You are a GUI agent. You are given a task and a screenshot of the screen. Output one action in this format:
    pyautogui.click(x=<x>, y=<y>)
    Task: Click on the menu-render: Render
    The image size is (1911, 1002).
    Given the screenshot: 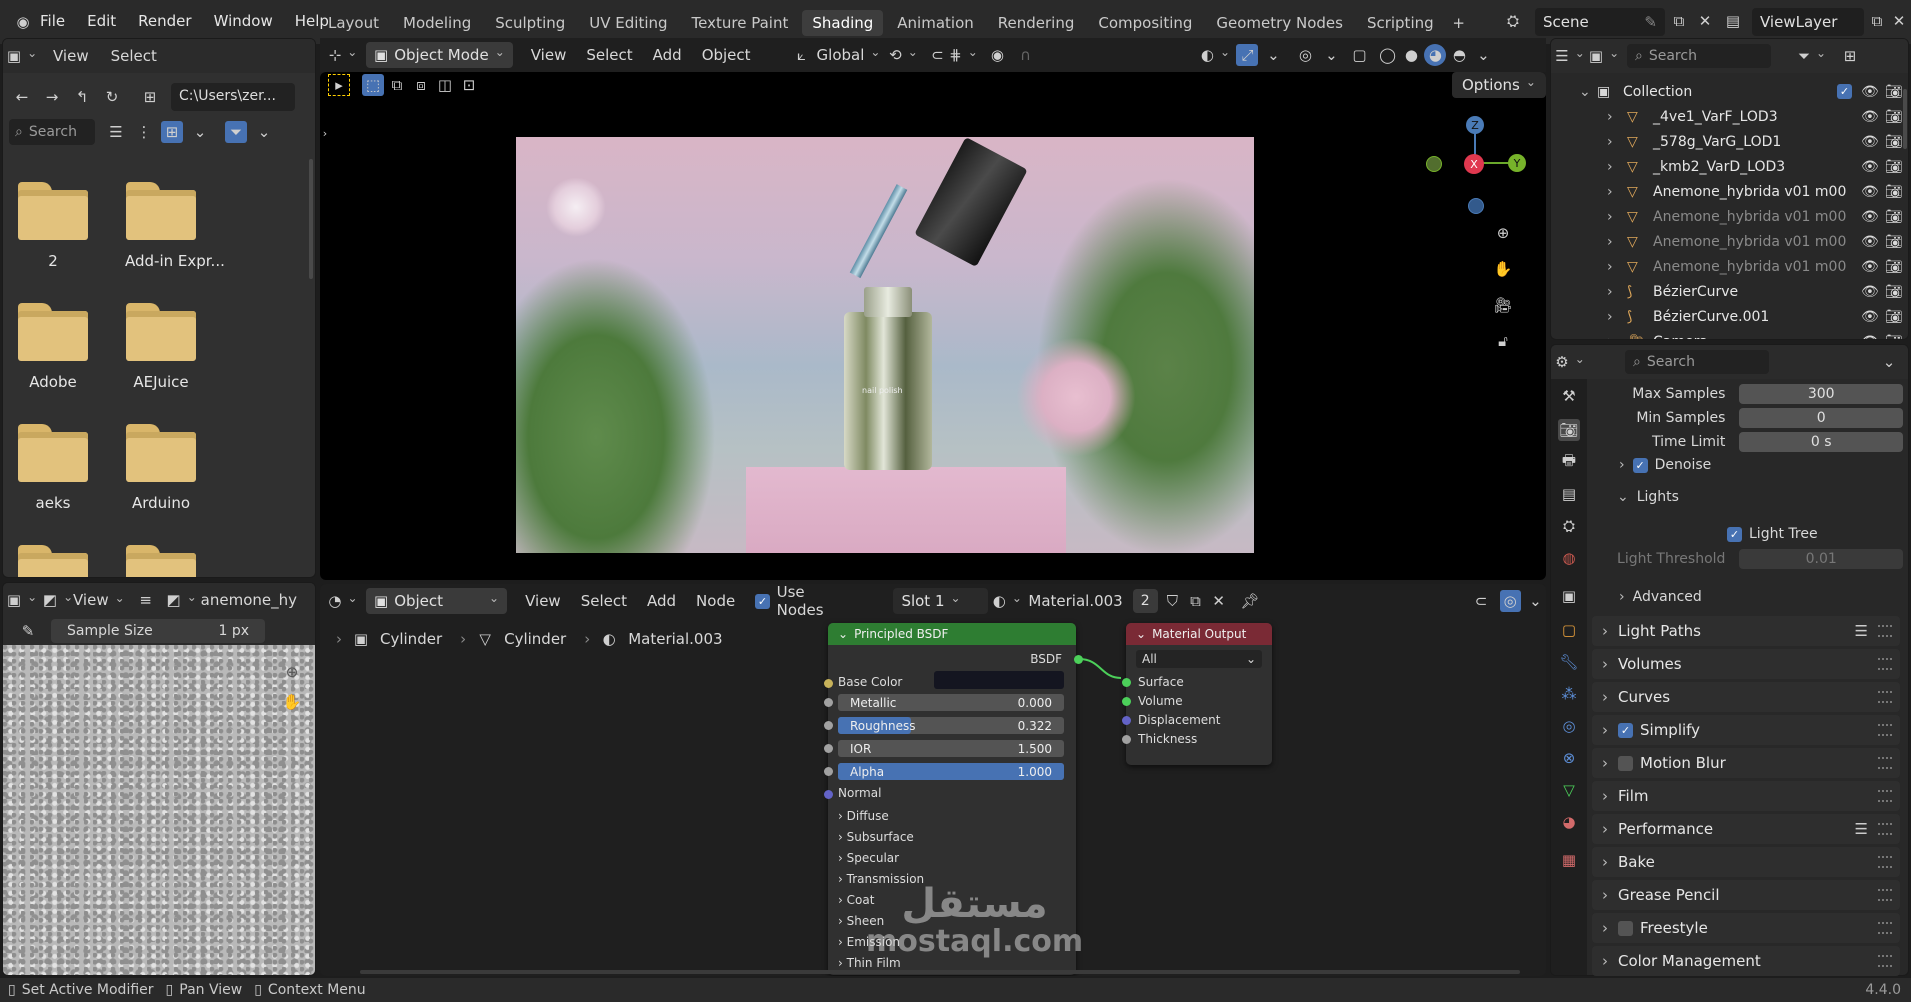 What is the action you would take?
    pyautogui.click(x=164, y=21)
    